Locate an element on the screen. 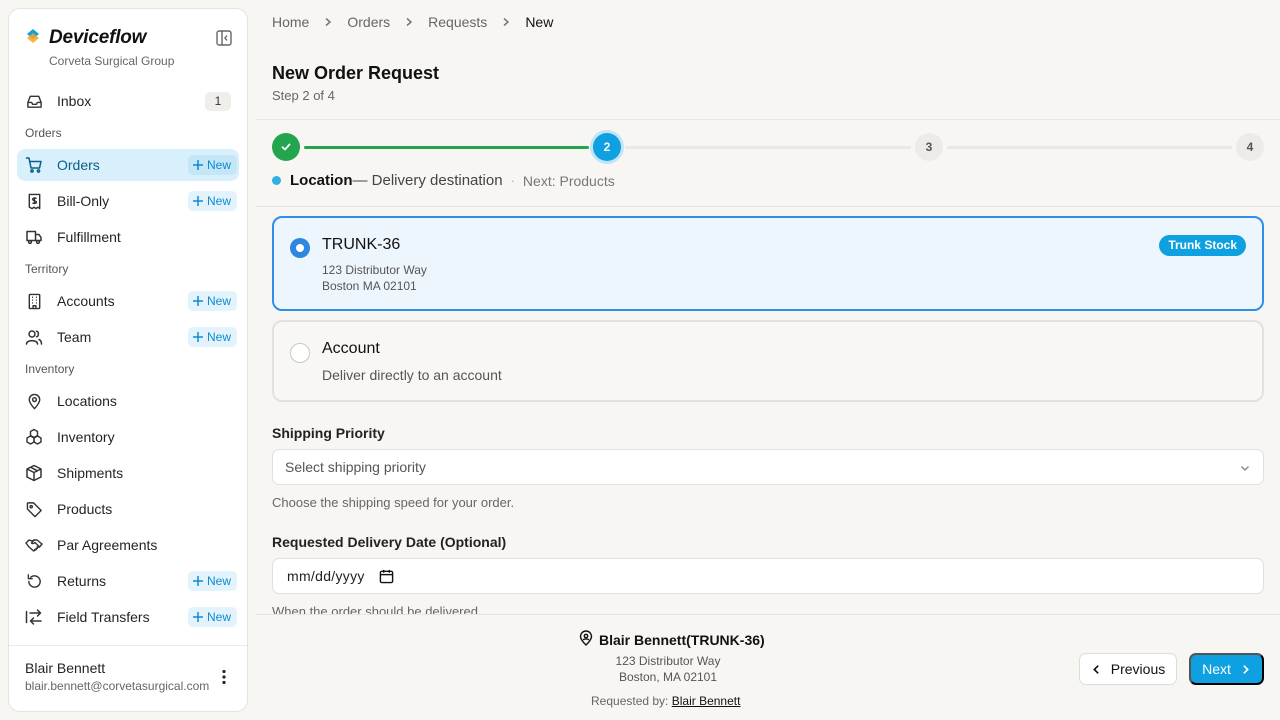 The image size is (1280, 720). new-field-transfer-button: New is located at coordinates (212, 617).